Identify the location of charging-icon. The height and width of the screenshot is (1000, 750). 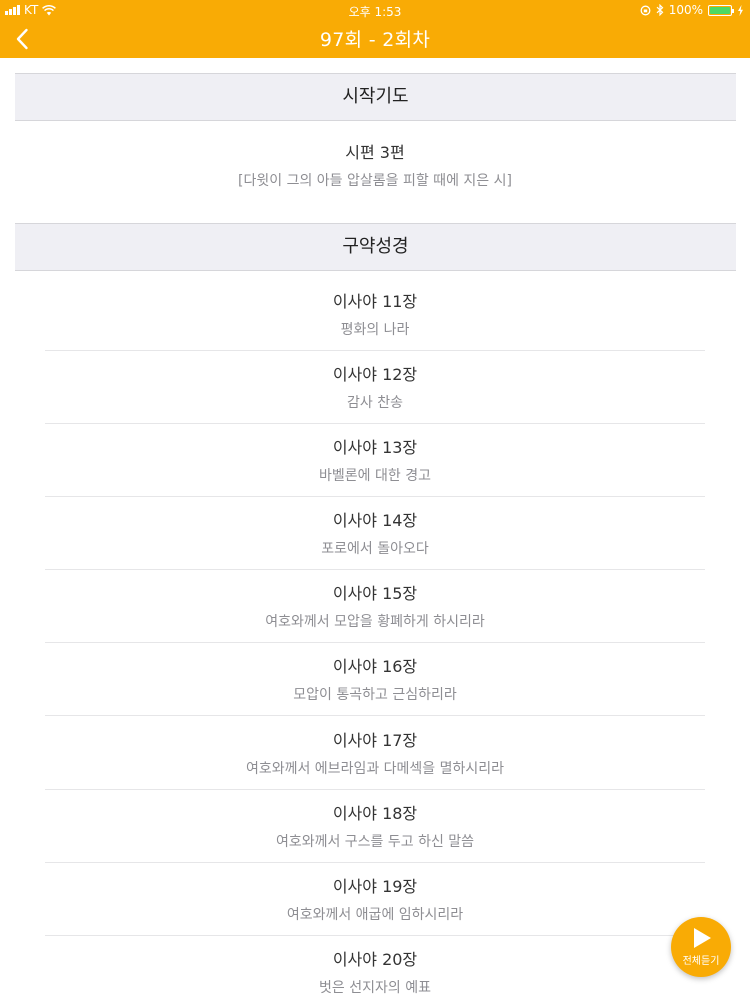
(740, 10).